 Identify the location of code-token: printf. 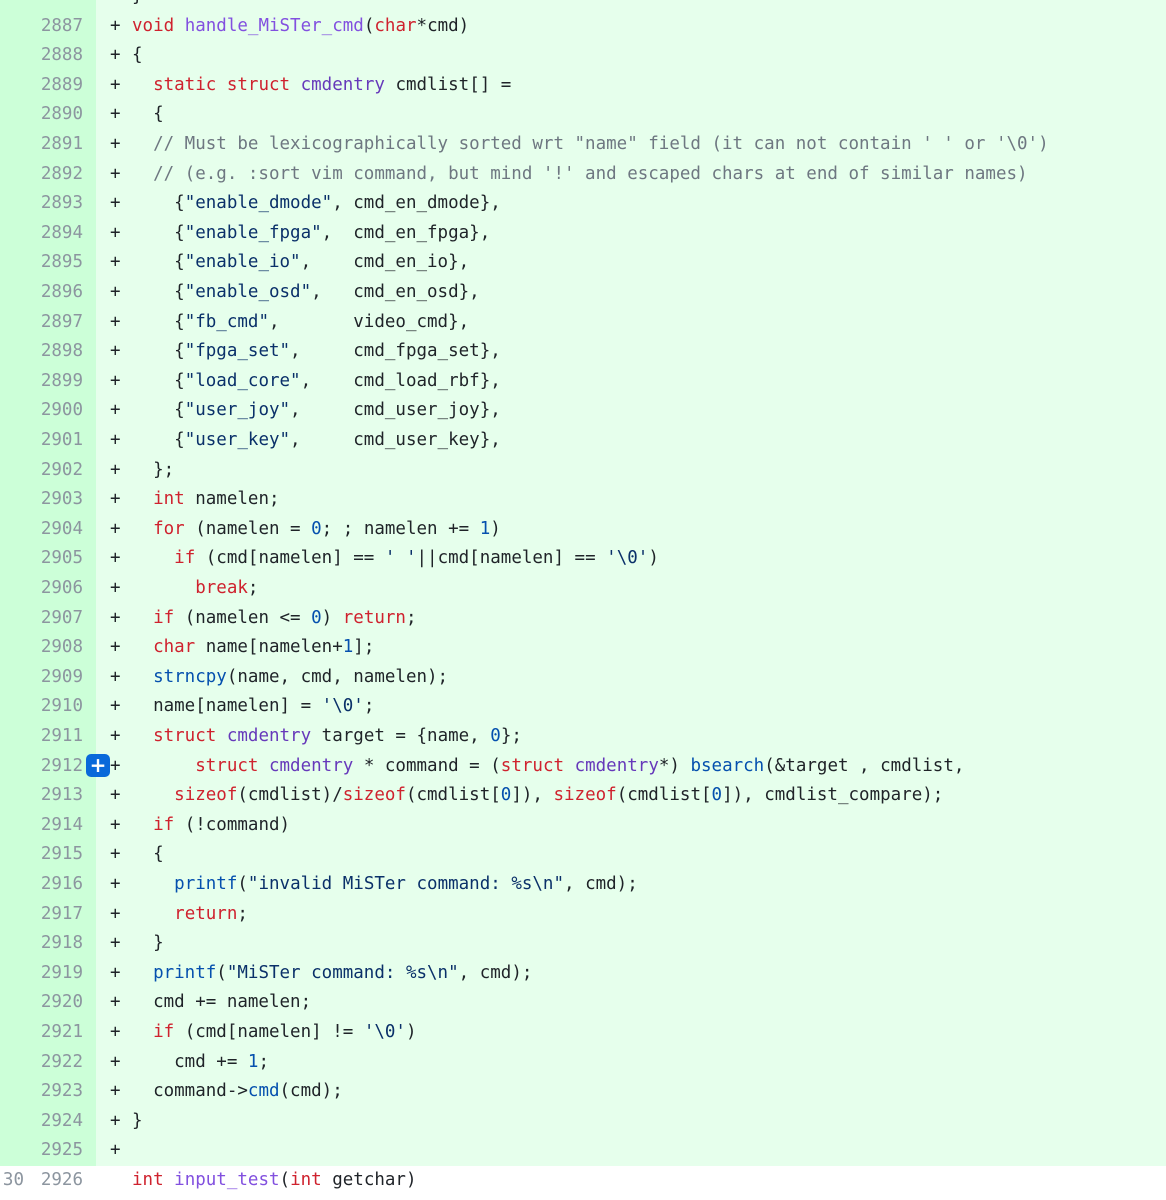
(185, 972).